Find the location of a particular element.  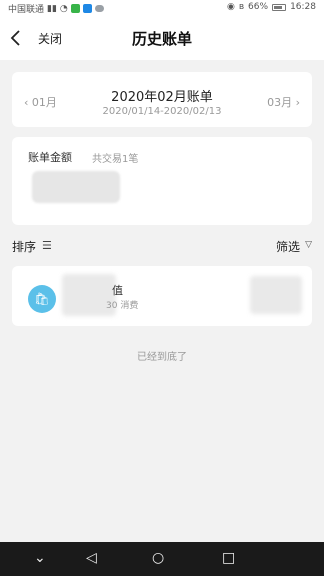

sort-filter-row: 排序 ☰ 筛选 ▽ is located at coordinates (162, 245).